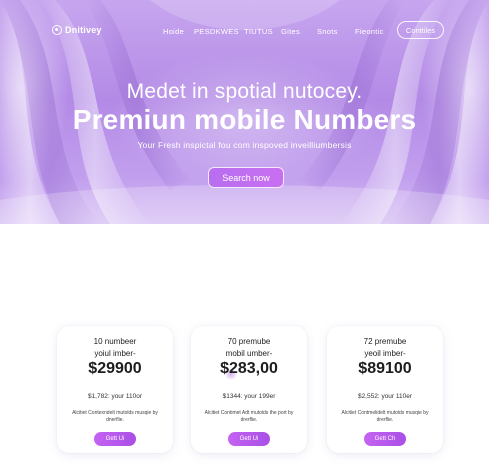  Describe the element at coordinates (244, 91) in the screenshot. I see `hero-eyebrow: Medet in spotial nutocey.` at that location.